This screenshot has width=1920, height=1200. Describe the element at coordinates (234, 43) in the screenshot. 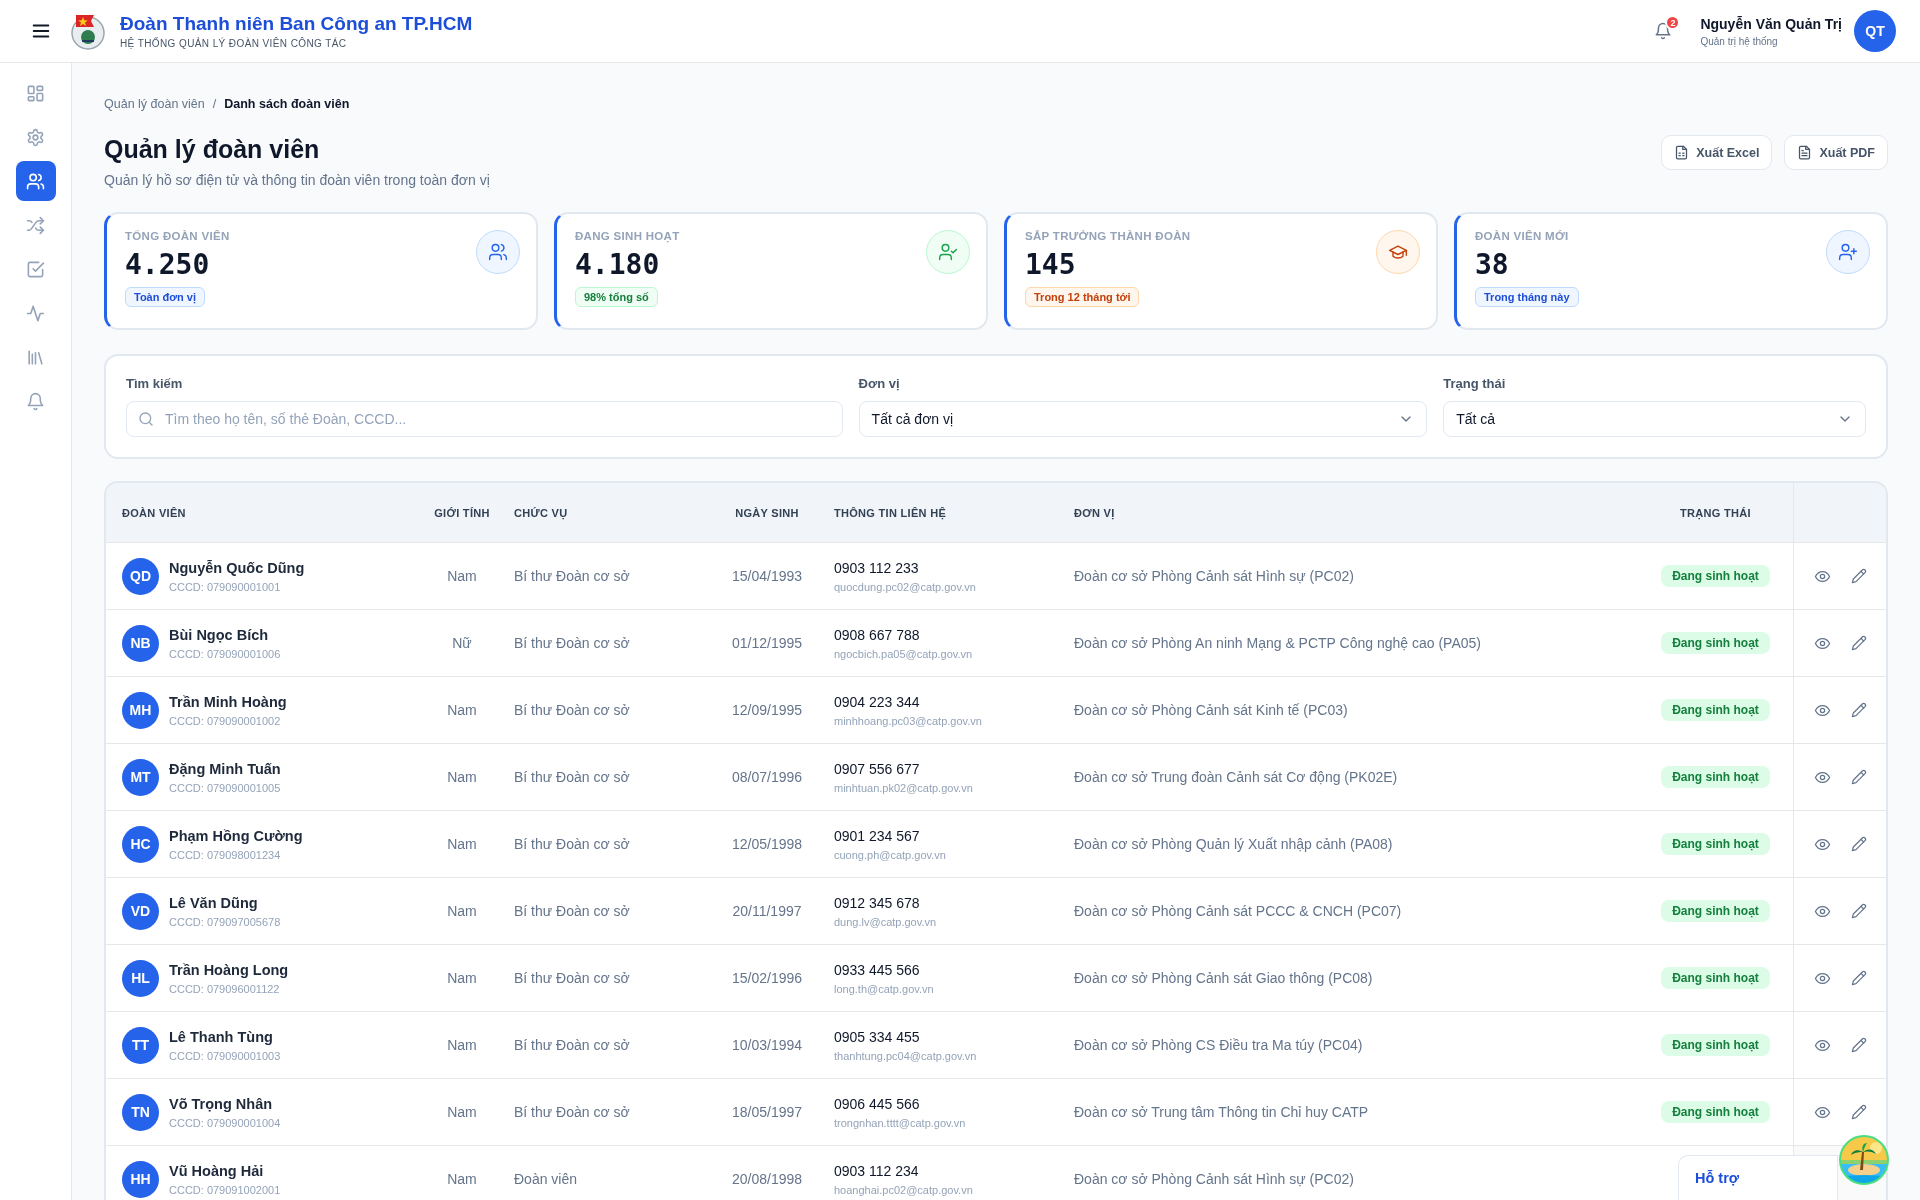

I see `app-subtitle: HỆ THỐNG QUẢN LÝ ĐOÀN VIÊN CÔNG TÁC` at that location.